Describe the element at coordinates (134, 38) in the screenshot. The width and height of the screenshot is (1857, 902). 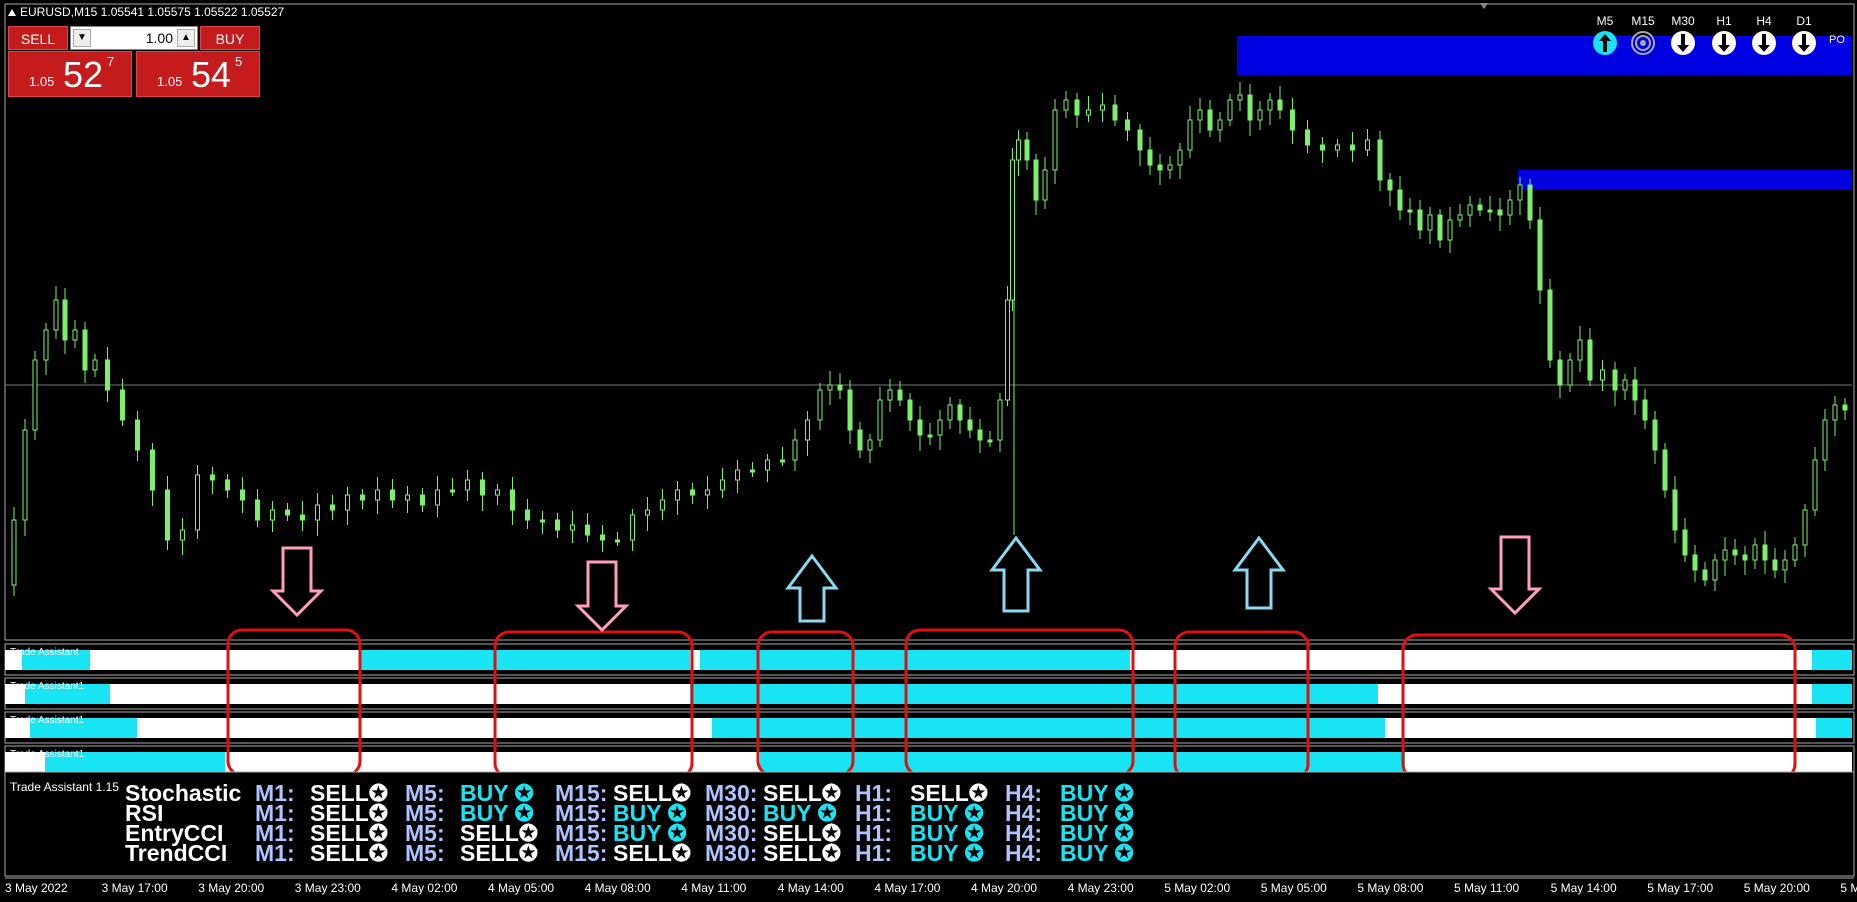
I see `lot-input: ▼ 1.00 ▲` at that location.